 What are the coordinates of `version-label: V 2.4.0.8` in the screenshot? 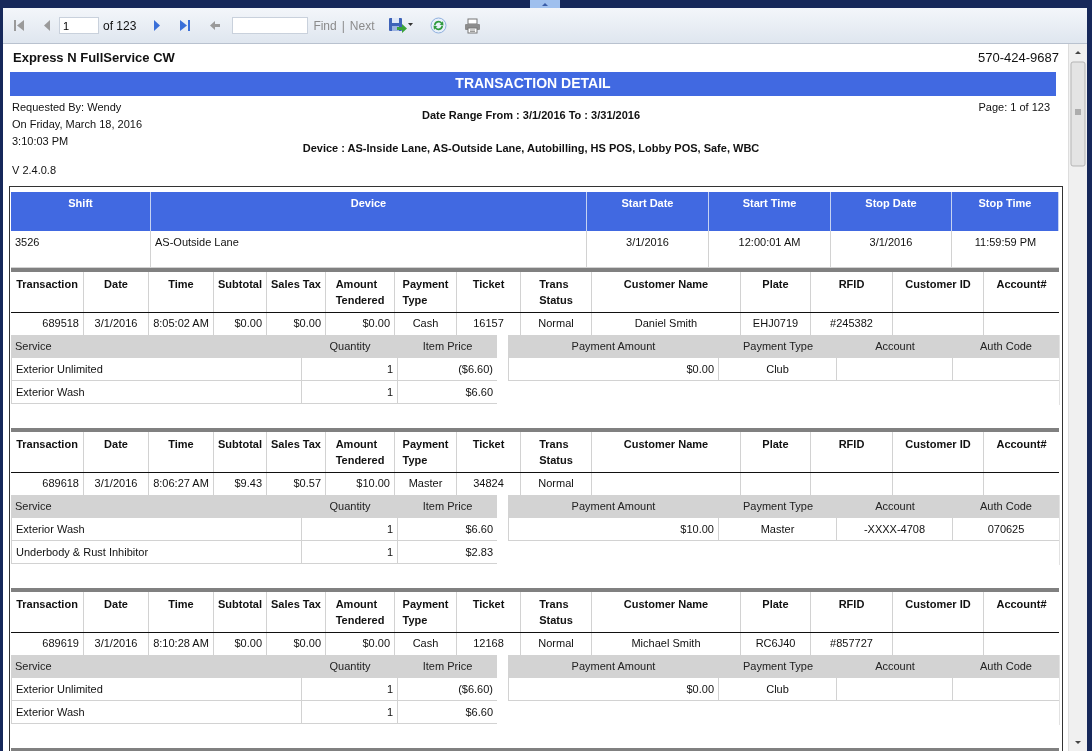 It's located at (35, 170).